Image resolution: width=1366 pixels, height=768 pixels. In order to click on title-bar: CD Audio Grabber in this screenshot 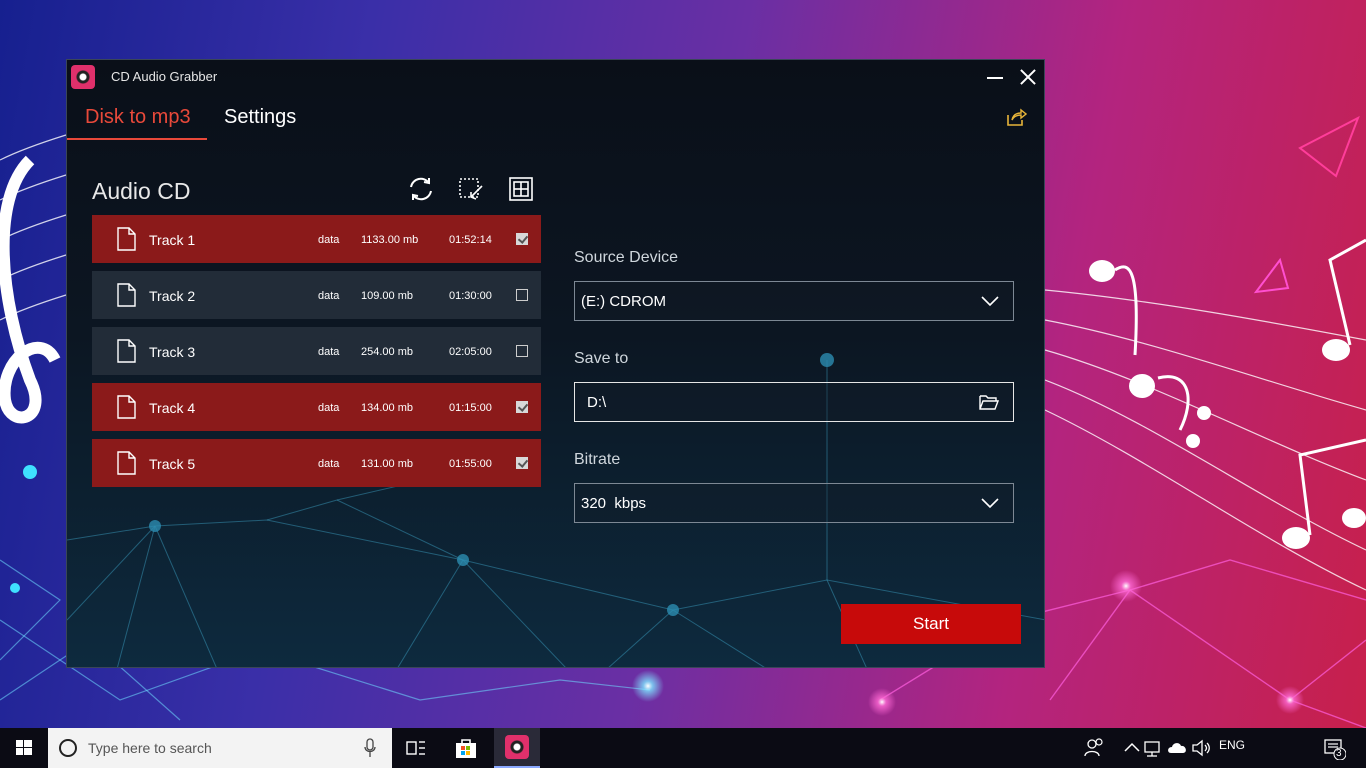, I will do `click(555, 77)`.